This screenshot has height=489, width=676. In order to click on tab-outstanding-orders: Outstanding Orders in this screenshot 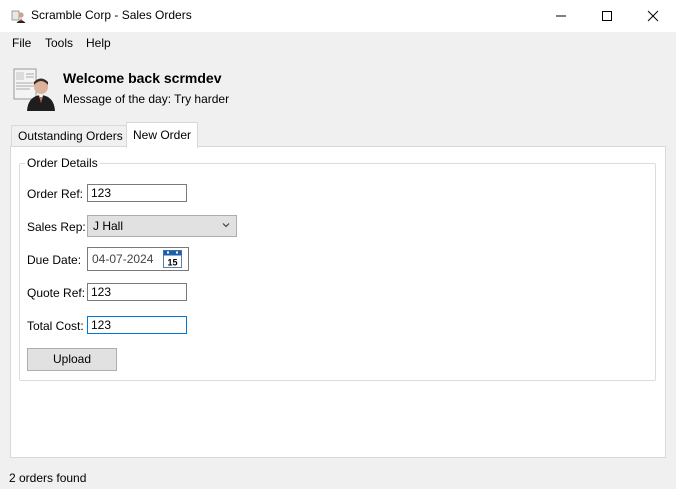, I will do `click(70, 136)`.